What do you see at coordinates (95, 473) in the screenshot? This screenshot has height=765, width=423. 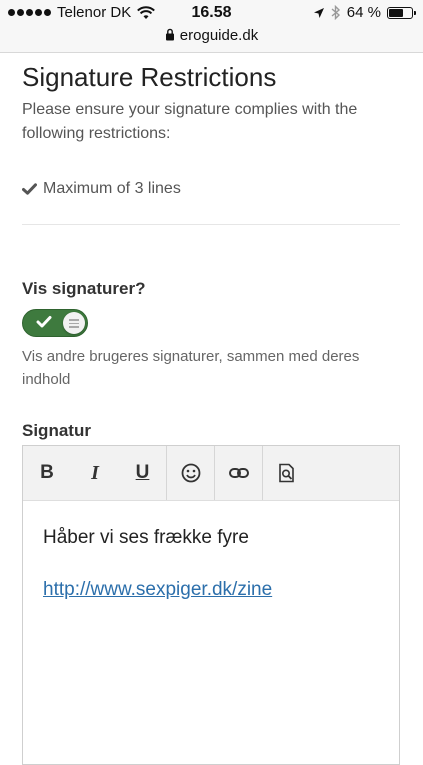 I see `italic-button: I` at bounding box center [95, 473].